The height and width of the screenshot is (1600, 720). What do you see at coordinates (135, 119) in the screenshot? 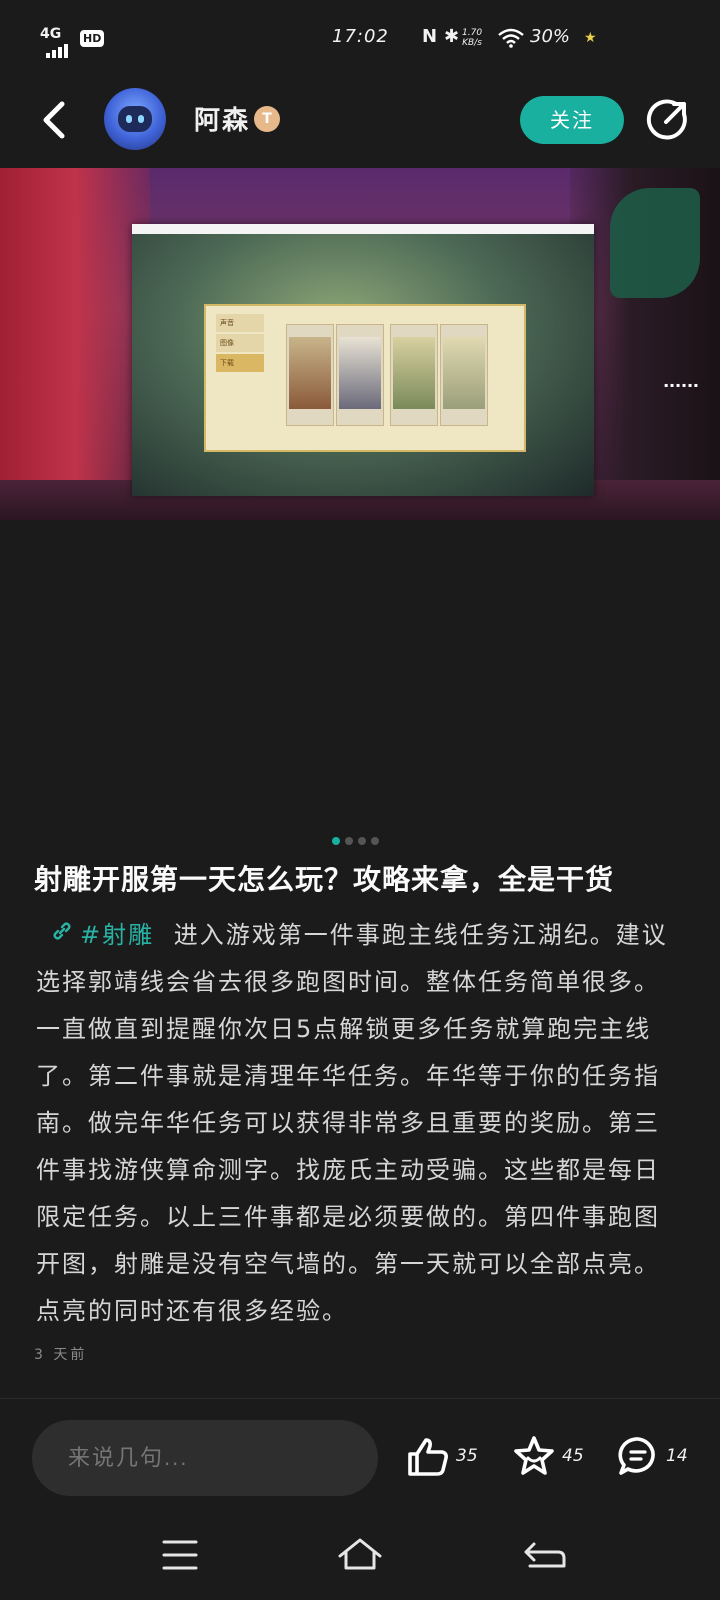
I see `avatar` at bounding box center [135, 119].